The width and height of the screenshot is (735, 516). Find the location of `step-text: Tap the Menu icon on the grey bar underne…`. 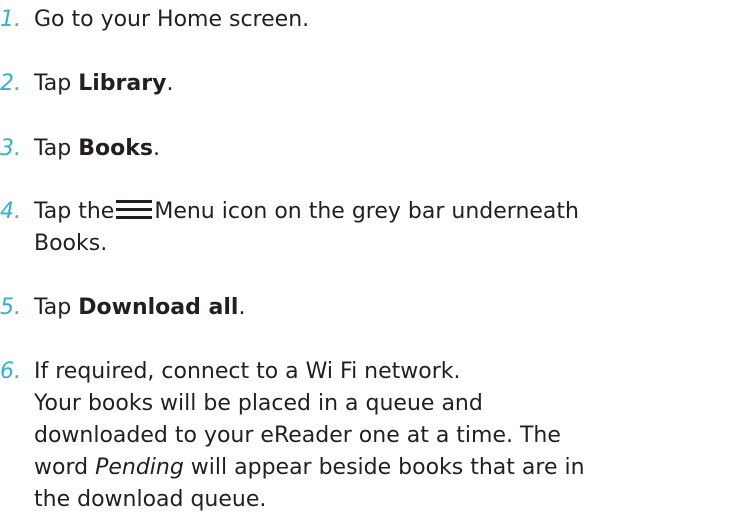

step-text: Tap the Menu icon on the grey bar underne… is located at coordinates (384, 228).